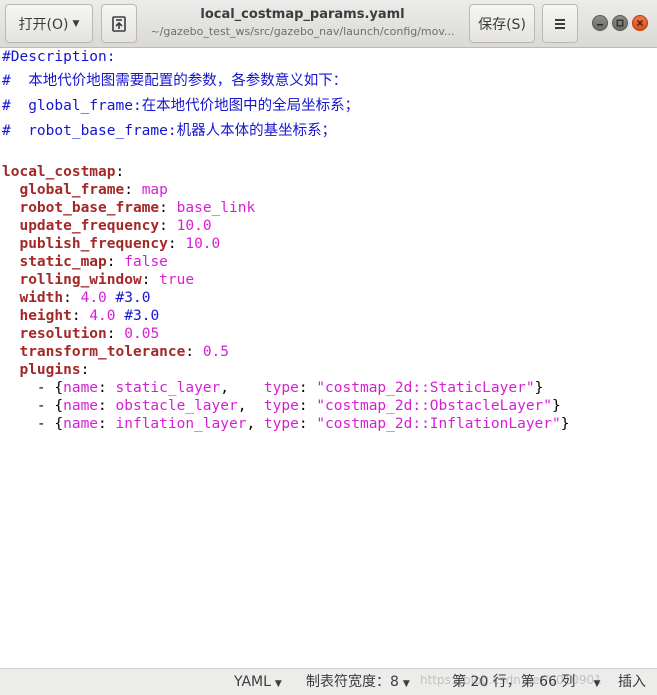  I want to click on insert-mode-indicator: 插入, so click(632, 682).